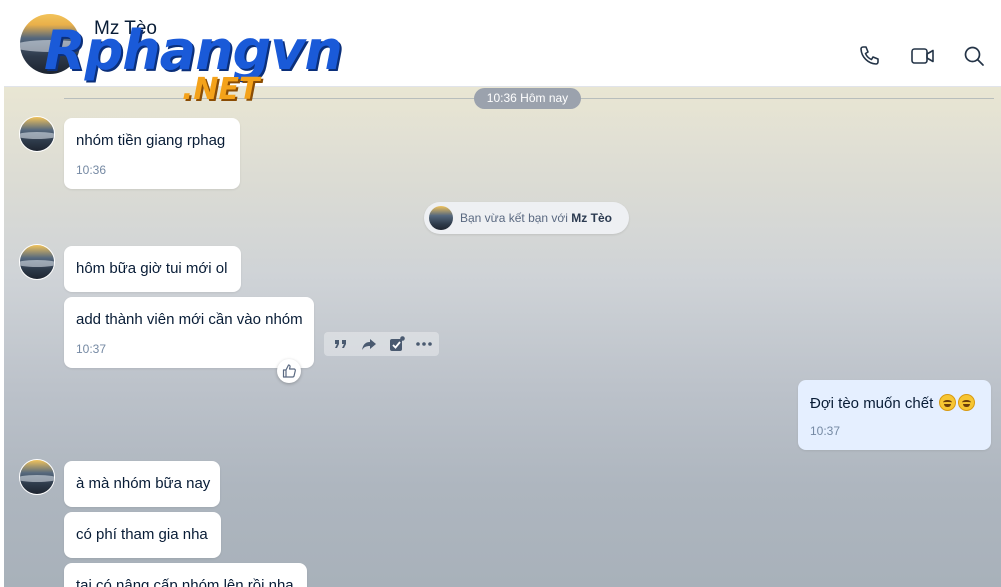  What do you see at coordinates (502, 45) in the screenshot?
I see `chat-header: Mz Tèo` at bounding box center [502, 45].